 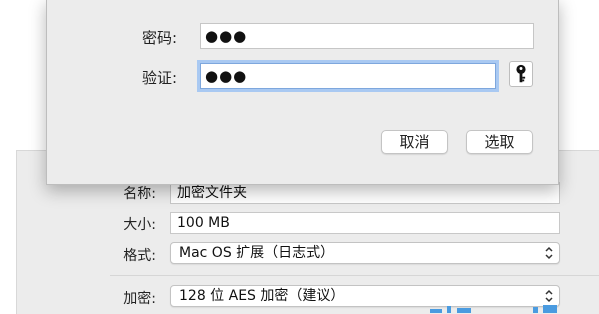 What do you see at coordinates (139, 299) in the screenshot?
I see `encryption-label: 加密:` at bounding box center [139, 299].